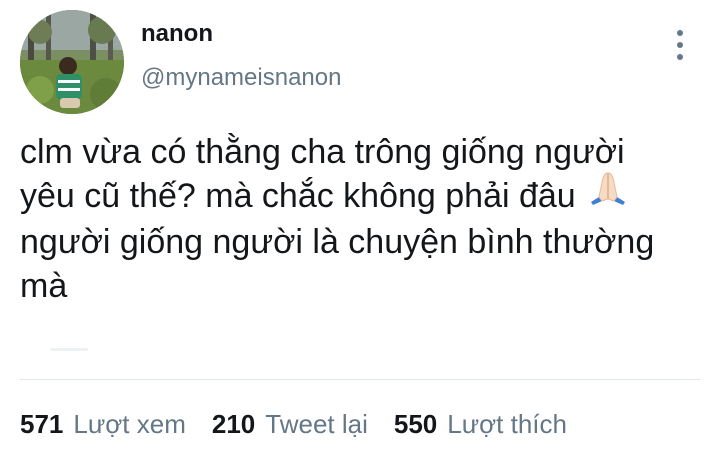 This screenshot has height=452, width=720. What do you see at coordinates (360, 379) in the screenshot?
I see `divider` at bounding box center [360, 379].